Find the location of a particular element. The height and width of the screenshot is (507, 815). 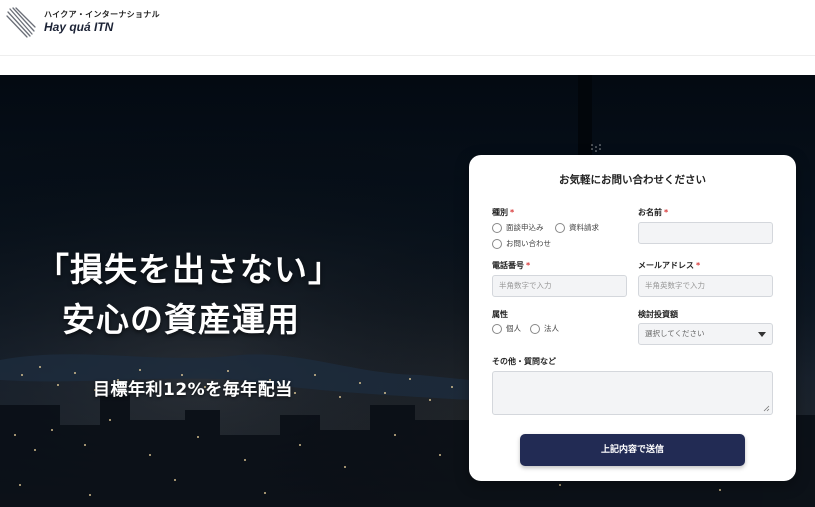

phone-label: 電話番号 * is located at coordinates (511, 265).